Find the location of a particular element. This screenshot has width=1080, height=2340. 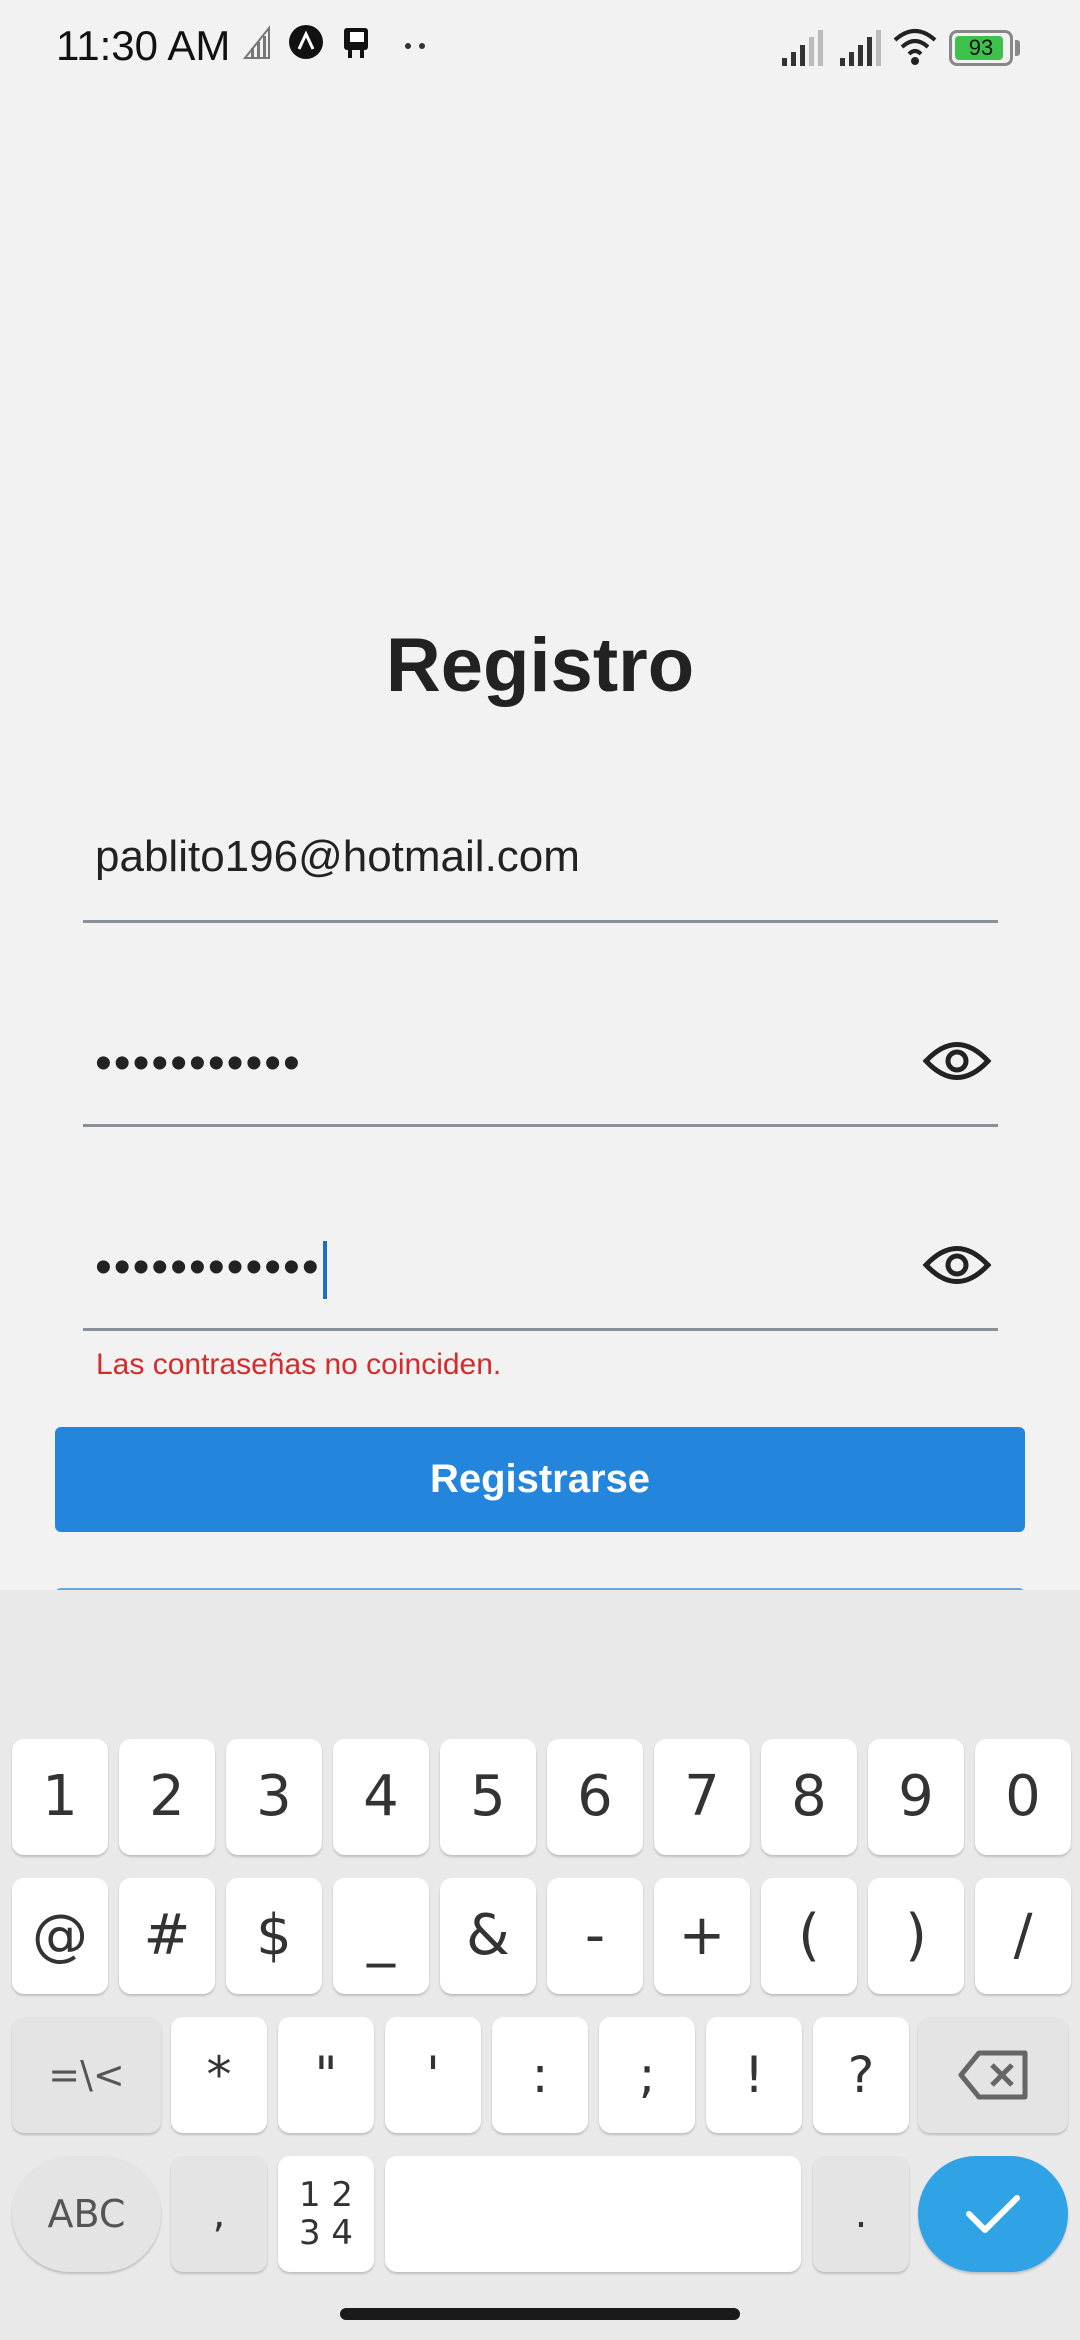

key-abc: ABC is located at coordinates (86, 2214).